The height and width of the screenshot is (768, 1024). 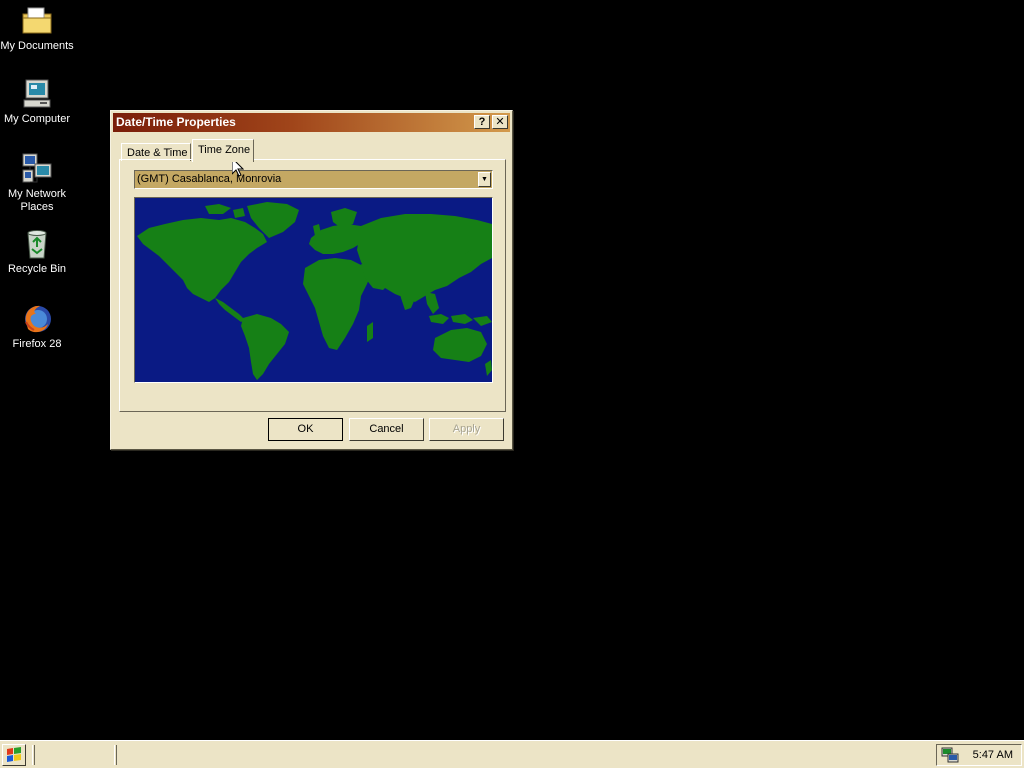 I want to click on desktop-icon-label-line1: My Network, so click(x=37, y=194).